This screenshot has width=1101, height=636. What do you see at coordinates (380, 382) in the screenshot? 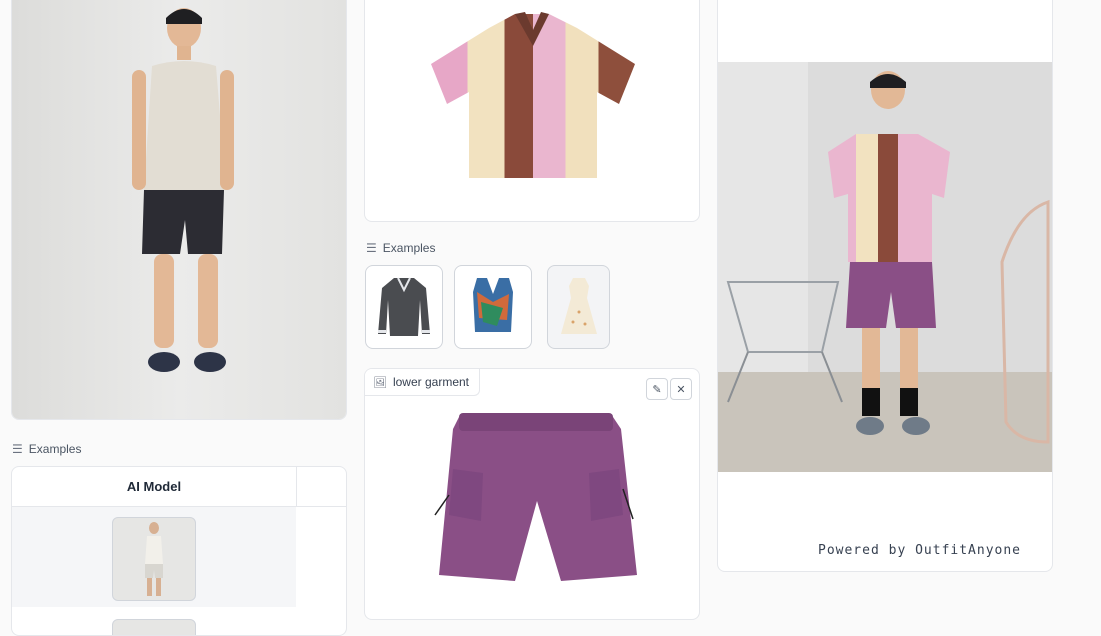
I see `image-icon: 🖼` at bounding box center [380, 382].